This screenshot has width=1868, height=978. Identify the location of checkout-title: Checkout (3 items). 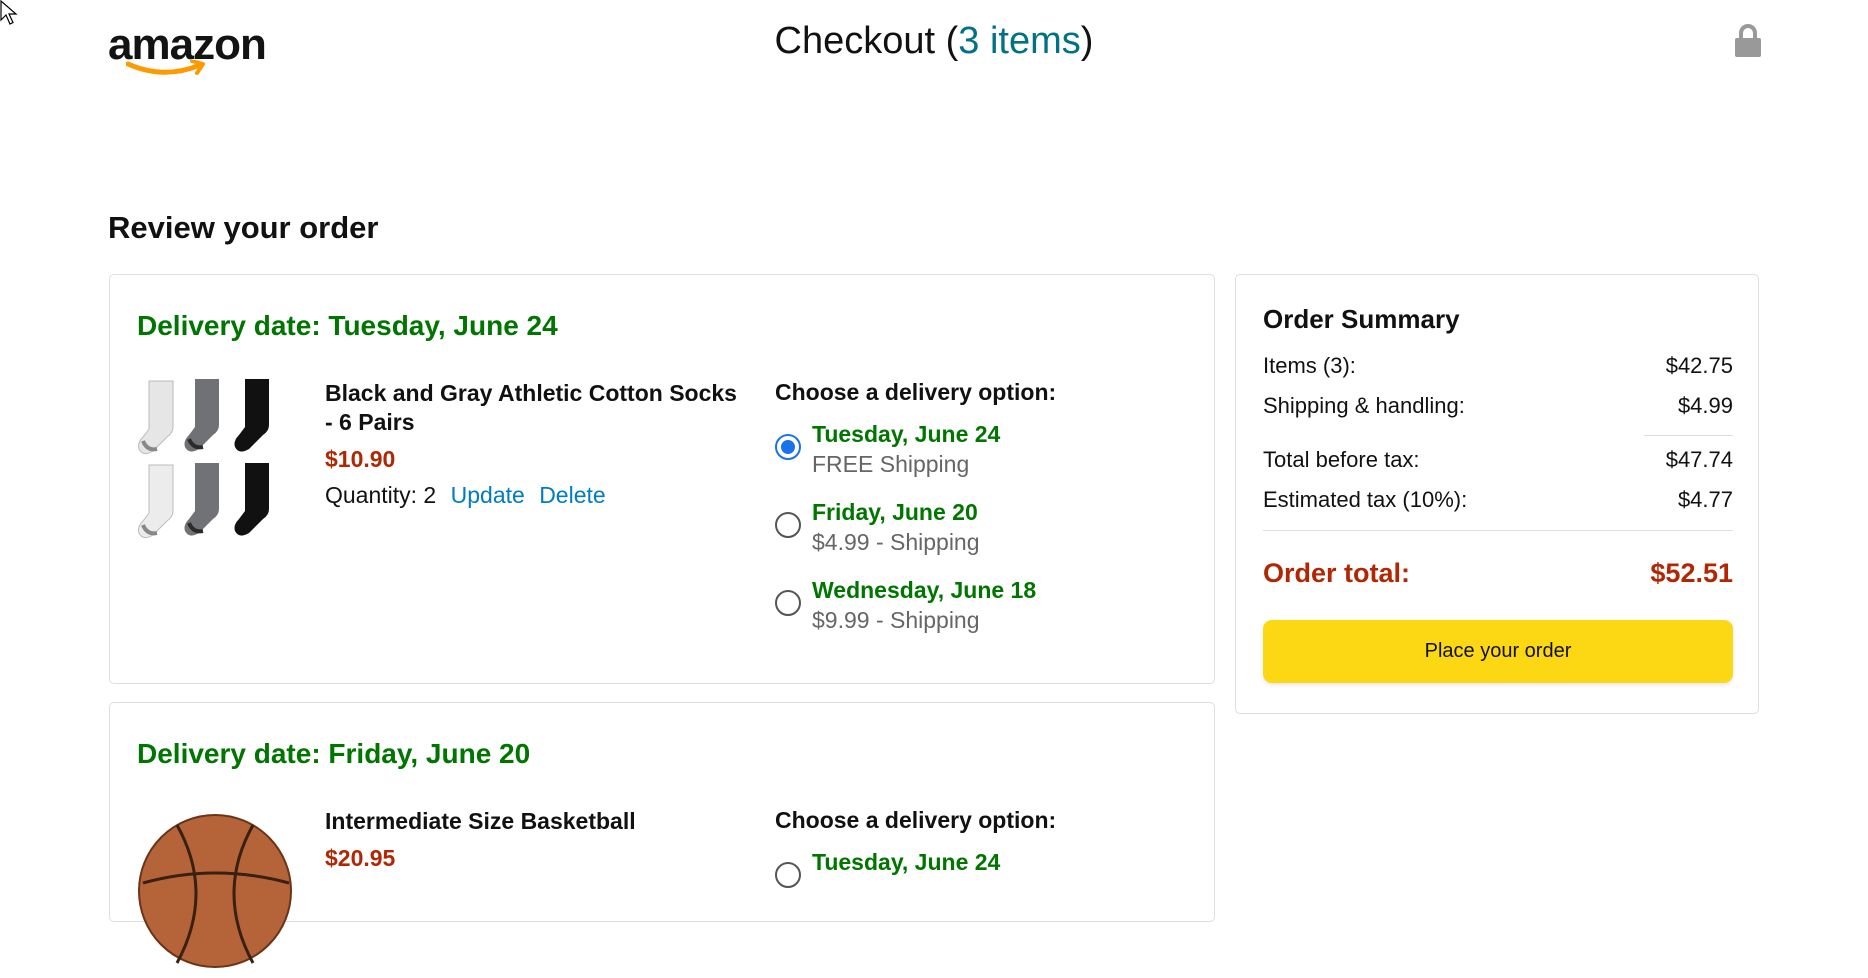
(934, 41).